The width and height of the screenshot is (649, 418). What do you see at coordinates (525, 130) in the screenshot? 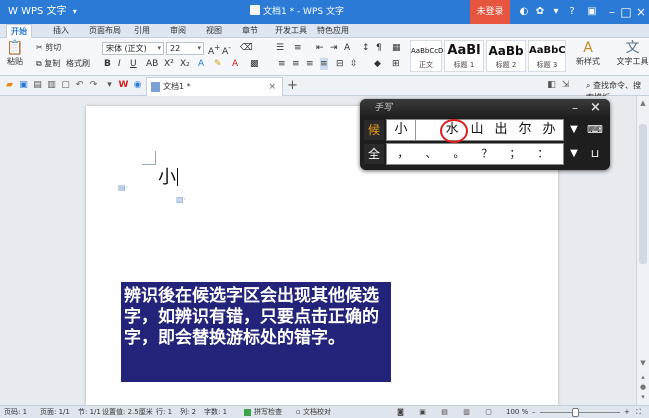
I see `candidate-item: 尔` at bounding box center [525, 130].